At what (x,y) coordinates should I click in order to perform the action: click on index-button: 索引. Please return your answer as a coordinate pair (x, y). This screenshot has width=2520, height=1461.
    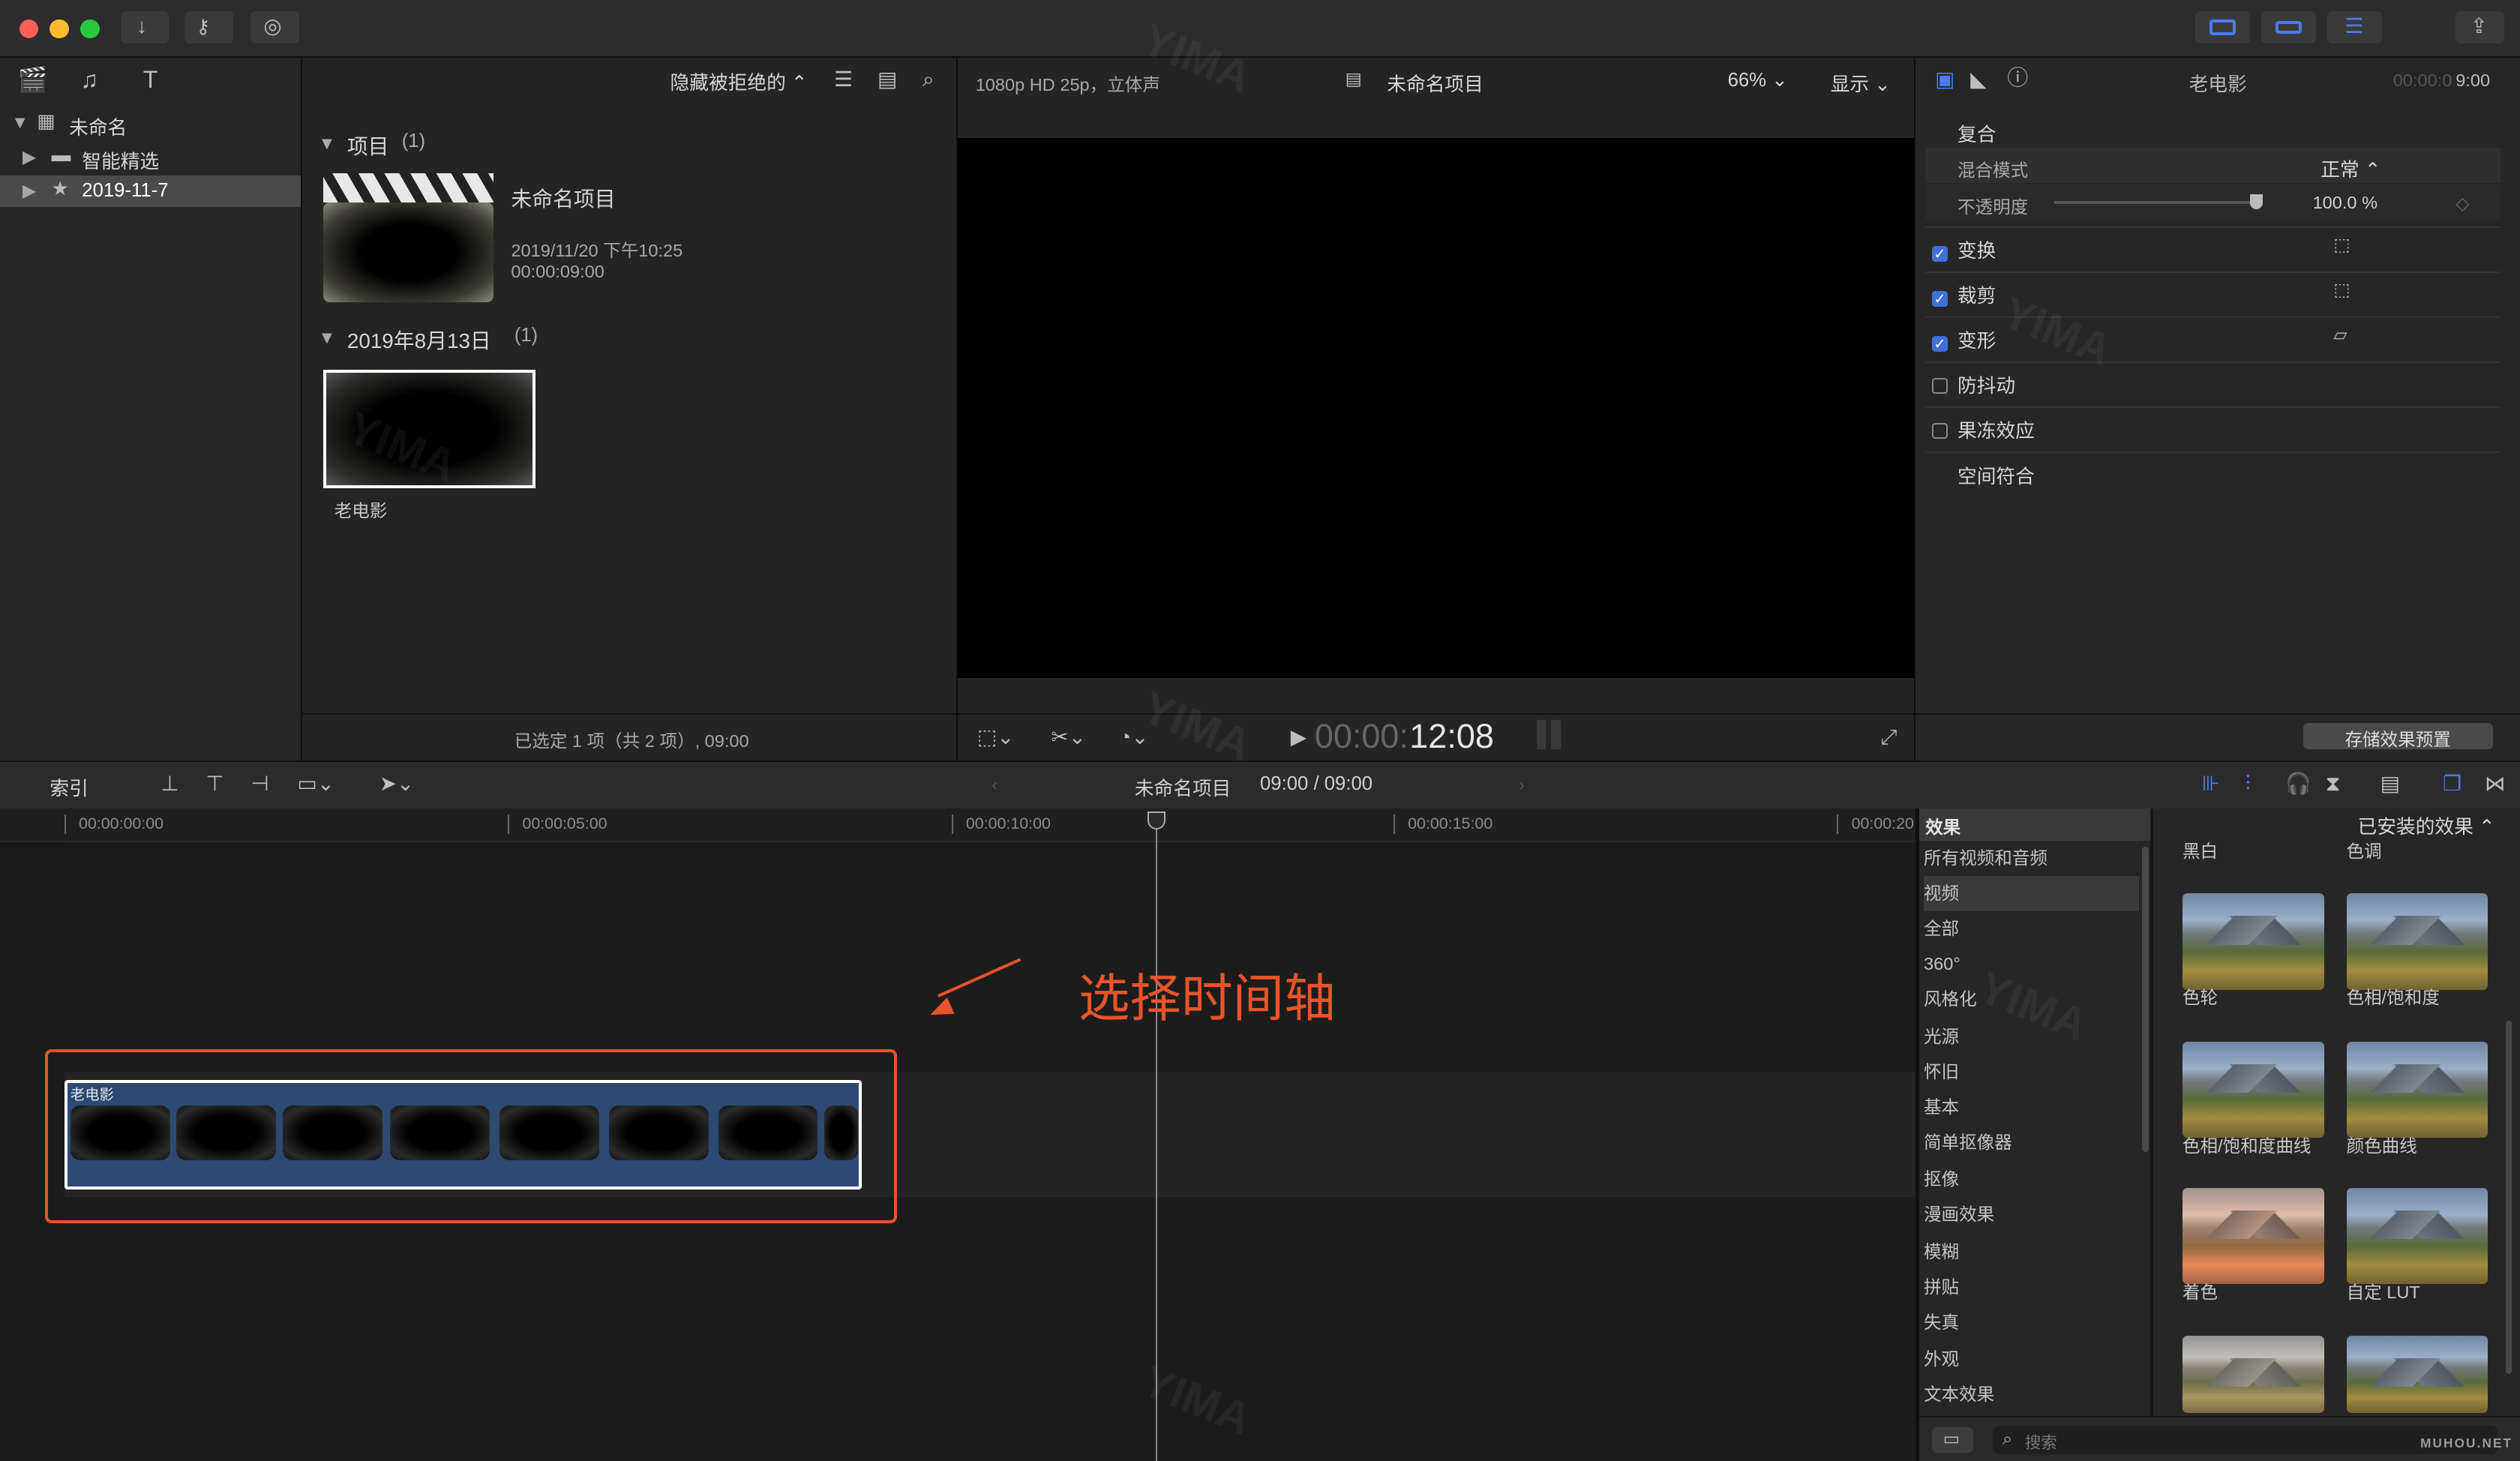
    Looking at the image, I should click on (69, 787).